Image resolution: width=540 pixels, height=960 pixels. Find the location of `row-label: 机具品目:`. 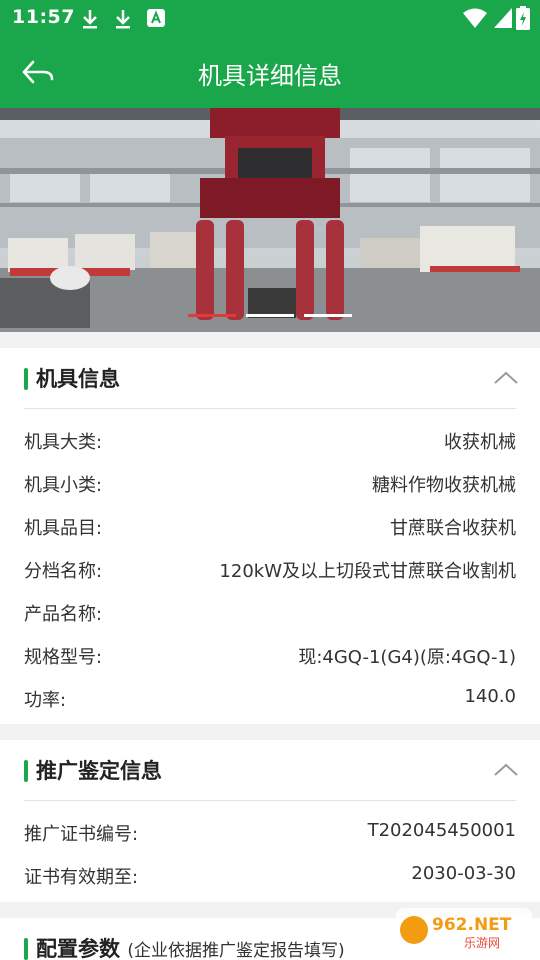

row-label: 机具品目: is located at coordinates (63, 528).